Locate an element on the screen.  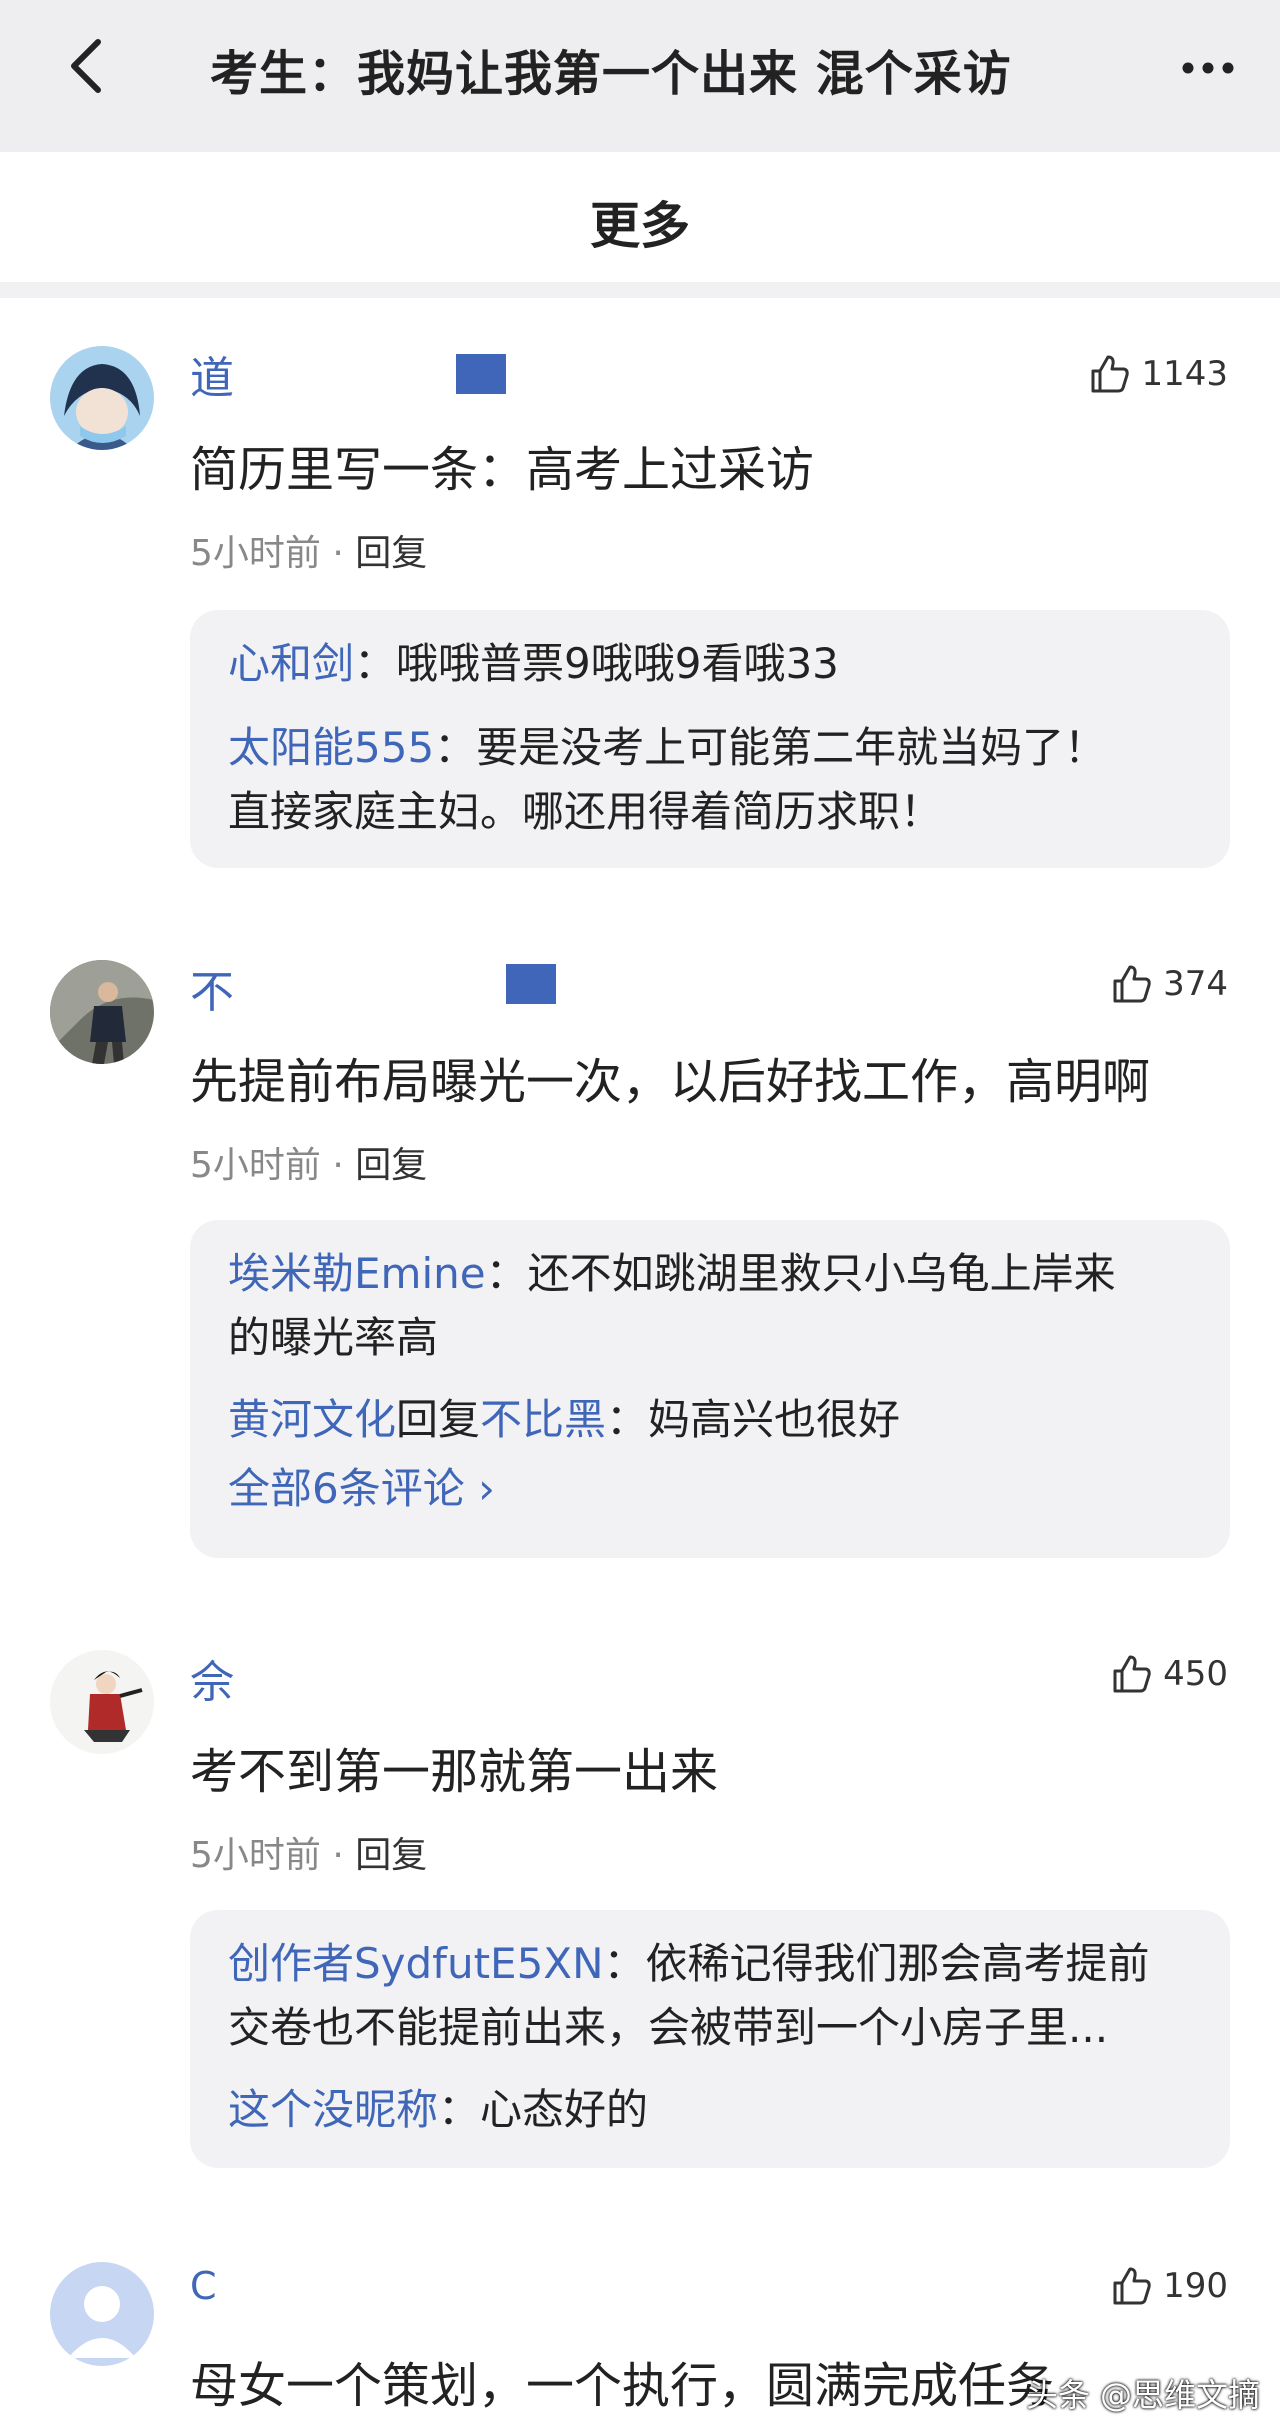
like-button: 190 is located at coordinates (1168, 2286).